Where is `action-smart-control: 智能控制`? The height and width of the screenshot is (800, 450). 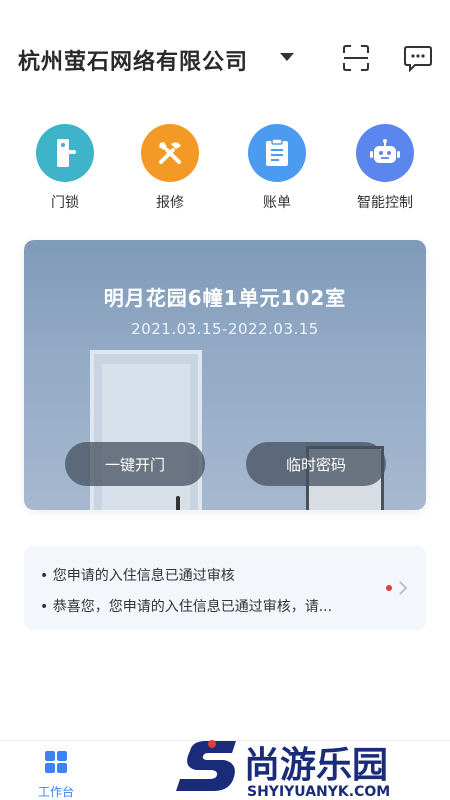 action-smart-control: 智能控制 is located at coordinates (385, 168).